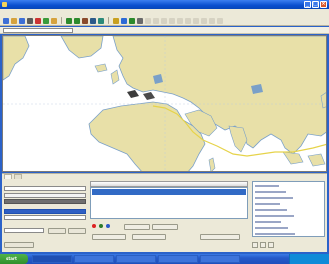 The height and width of the screenshot is (264, 329). Describe the element at coordinates (85, 20) in the screenshot. I see `pan-icon` at that location.